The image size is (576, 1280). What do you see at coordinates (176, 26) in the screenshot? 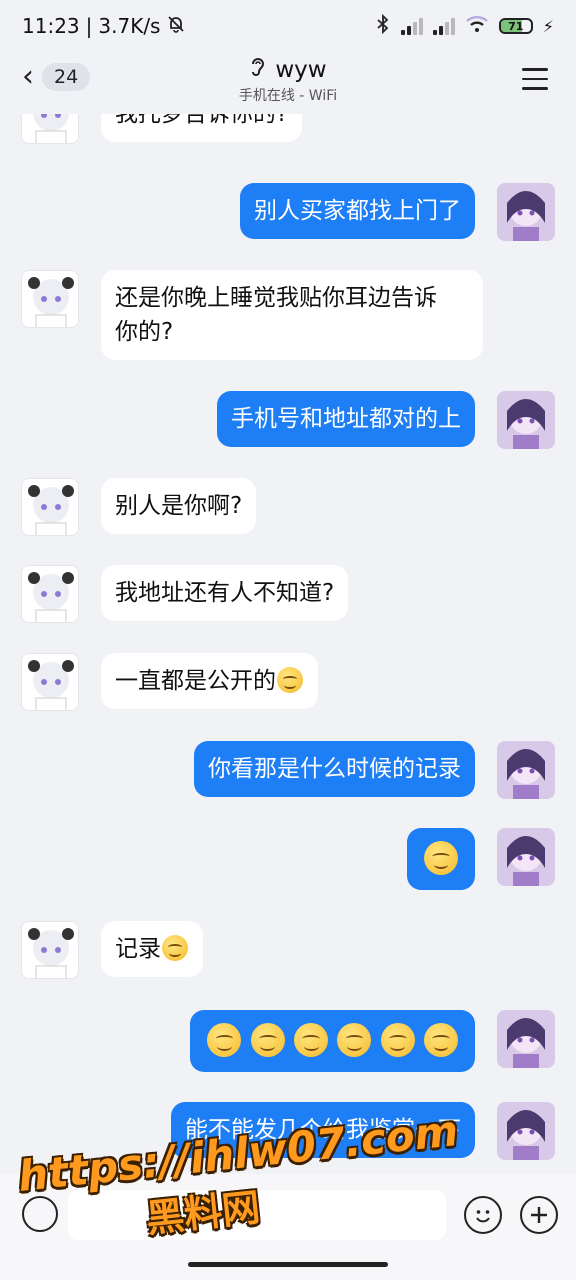
I see `mute-bell-icon` at bounding box center [176, 26].